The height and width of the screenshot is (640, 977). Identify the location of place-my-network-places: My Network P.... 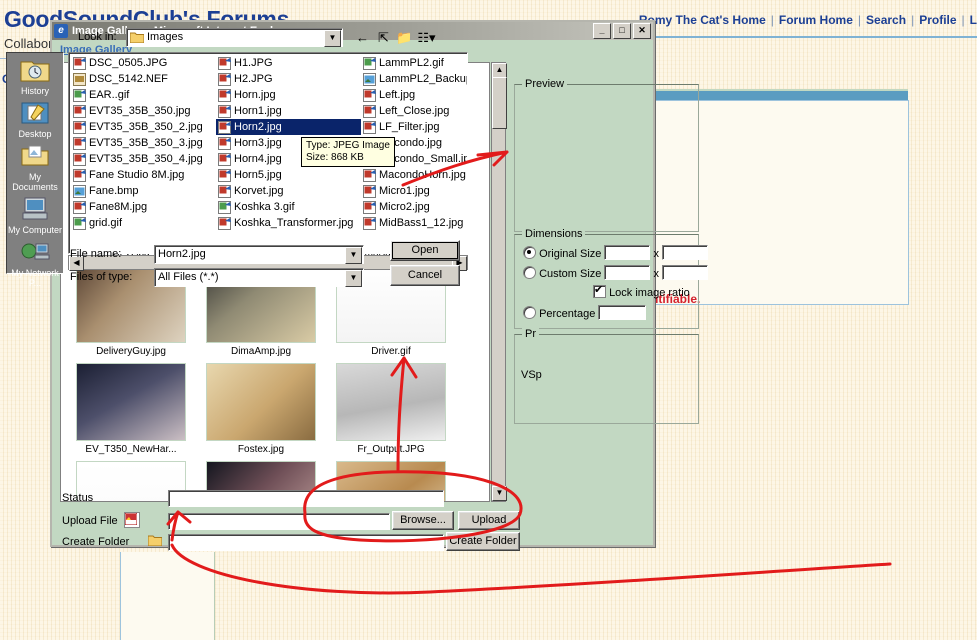
(35, 263).